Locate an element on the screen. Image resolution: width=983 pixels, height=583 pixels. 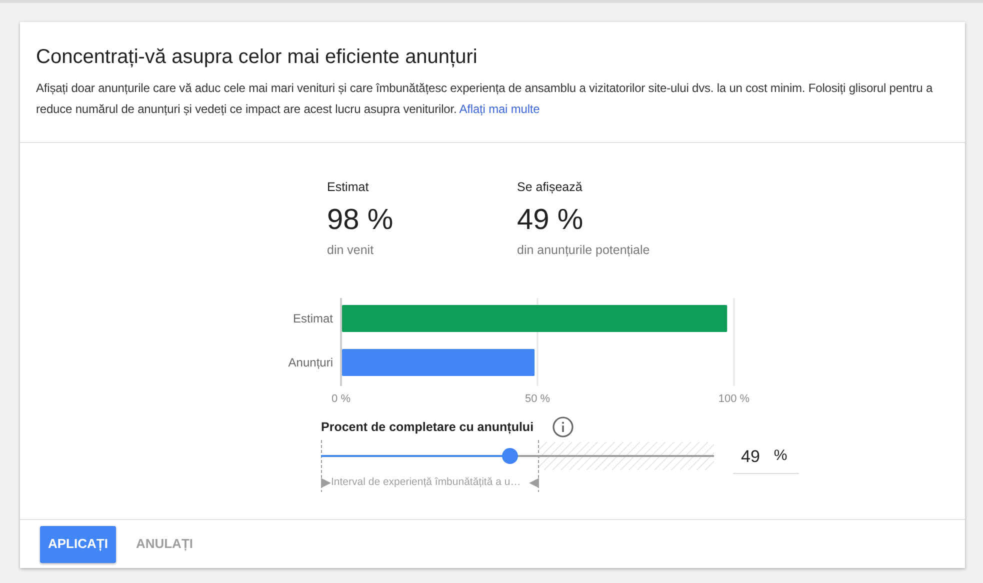
apply-button: APLICAȚI is located at coordinates (78, 544).